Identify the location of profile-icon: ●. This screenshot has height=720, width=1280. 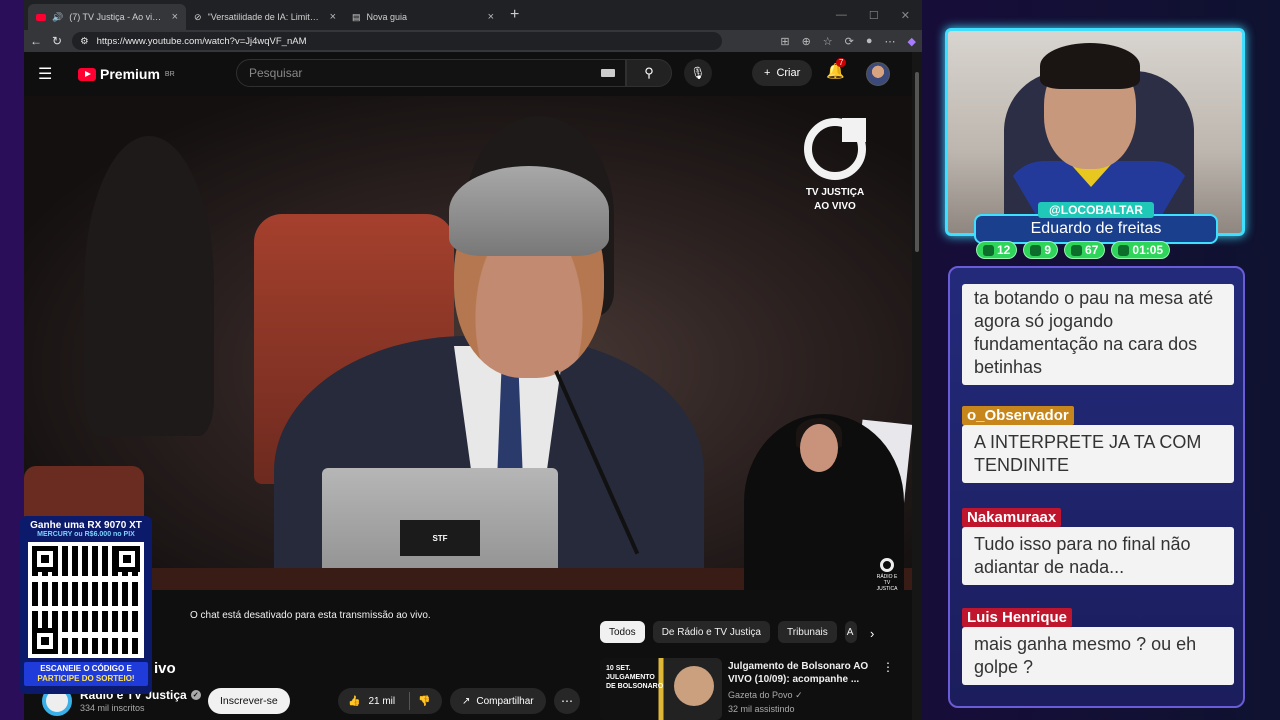
(869, 41).